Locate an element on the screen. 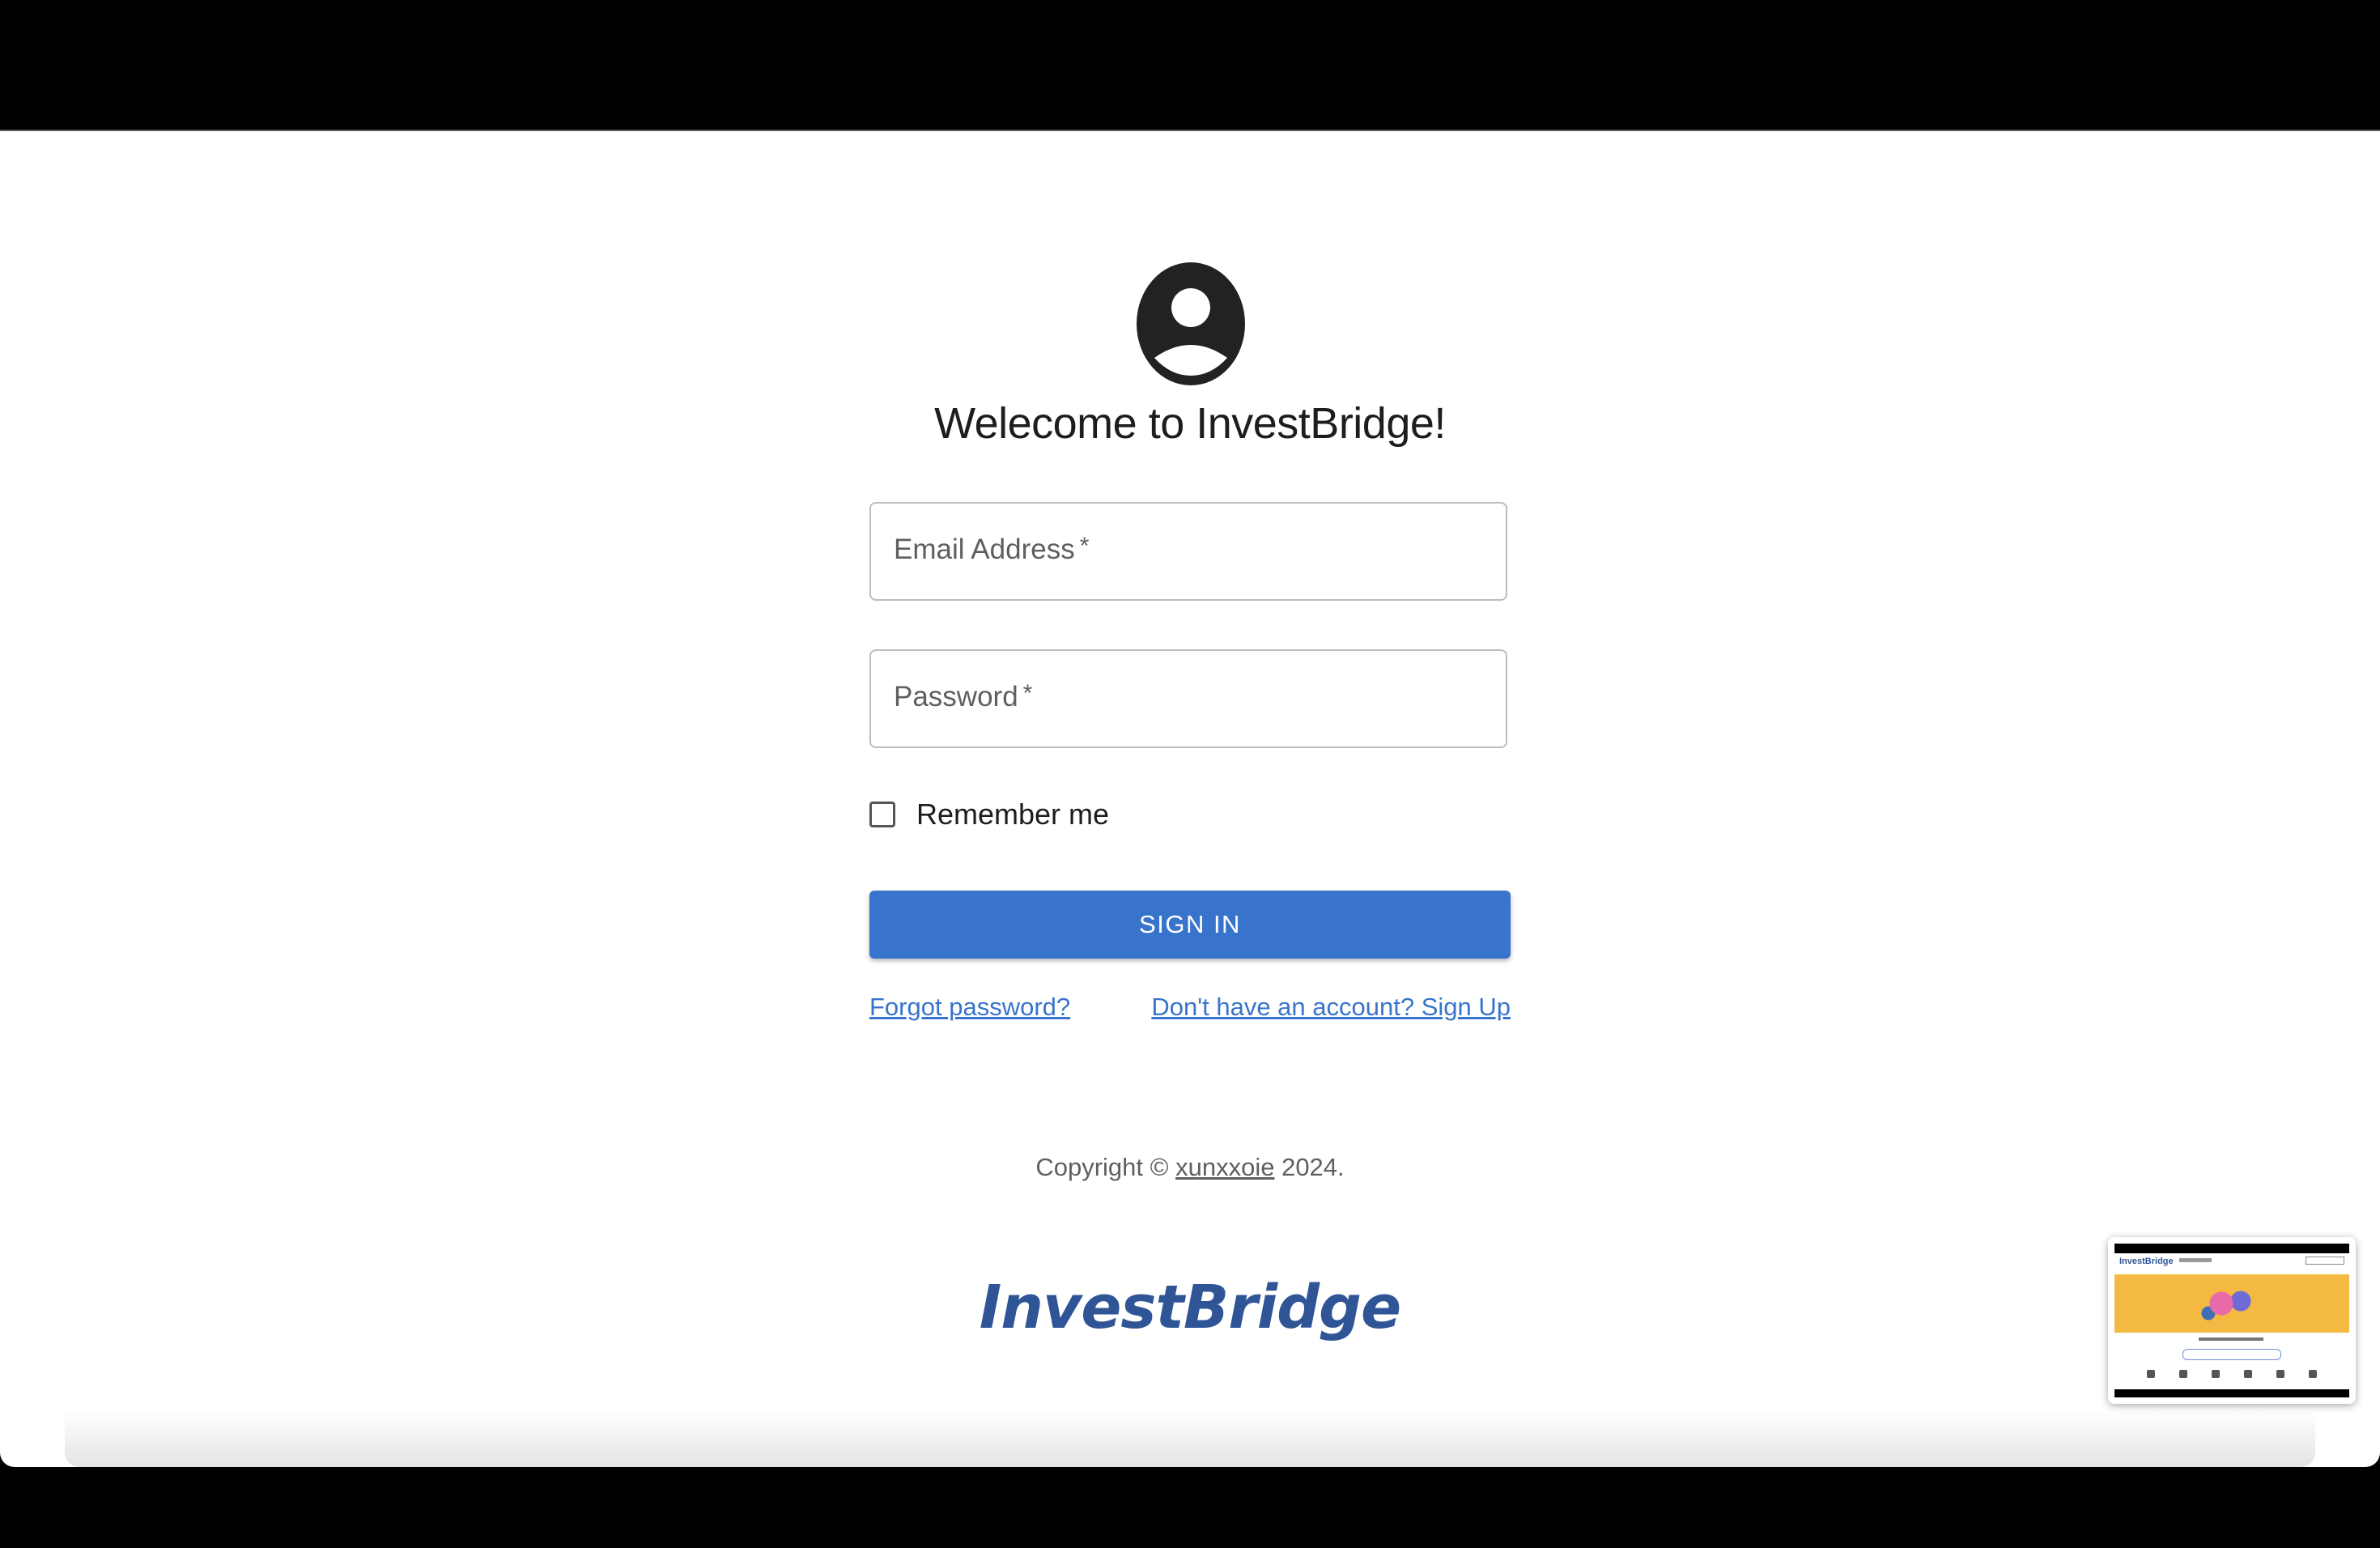 Image resolution: width=2380 pixels, height=1548 pixels. page-title: Welecome to InvestBridge! is located at coordinates (1190, 423).